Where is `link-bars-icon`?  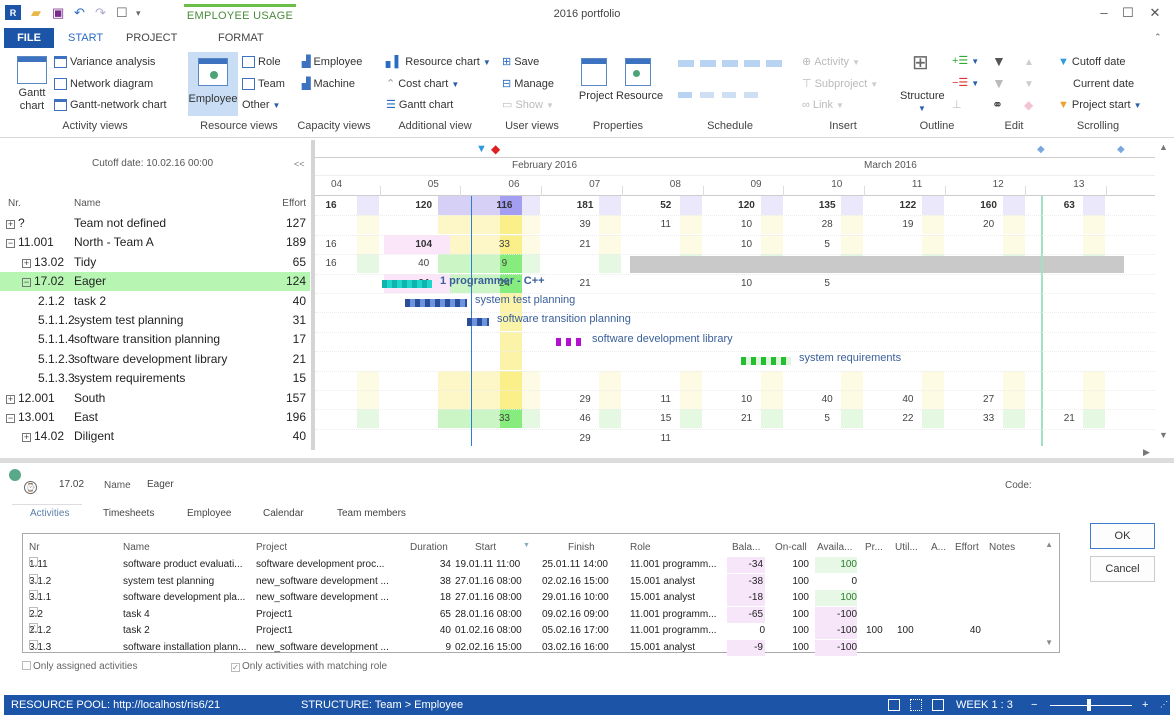
link-bars-icon is located at coordinates (751, 95).